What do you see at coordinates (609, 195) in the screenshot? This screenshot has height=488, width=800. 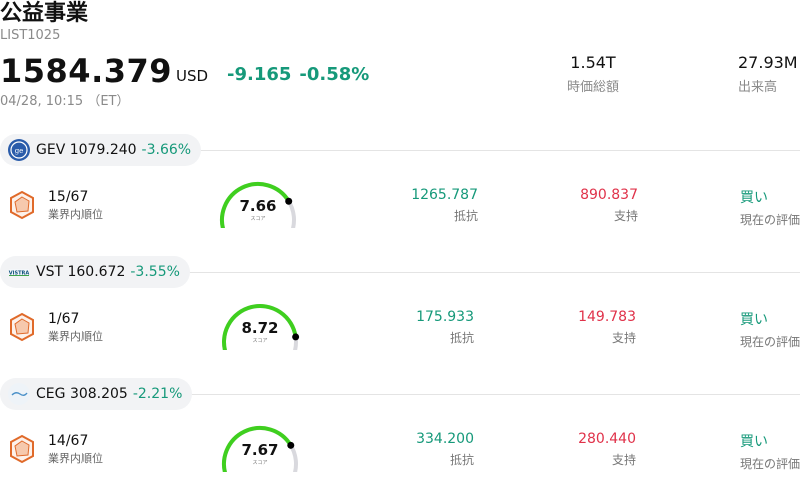 I see `support-value: 890.837` at bounding box center [609, 195].